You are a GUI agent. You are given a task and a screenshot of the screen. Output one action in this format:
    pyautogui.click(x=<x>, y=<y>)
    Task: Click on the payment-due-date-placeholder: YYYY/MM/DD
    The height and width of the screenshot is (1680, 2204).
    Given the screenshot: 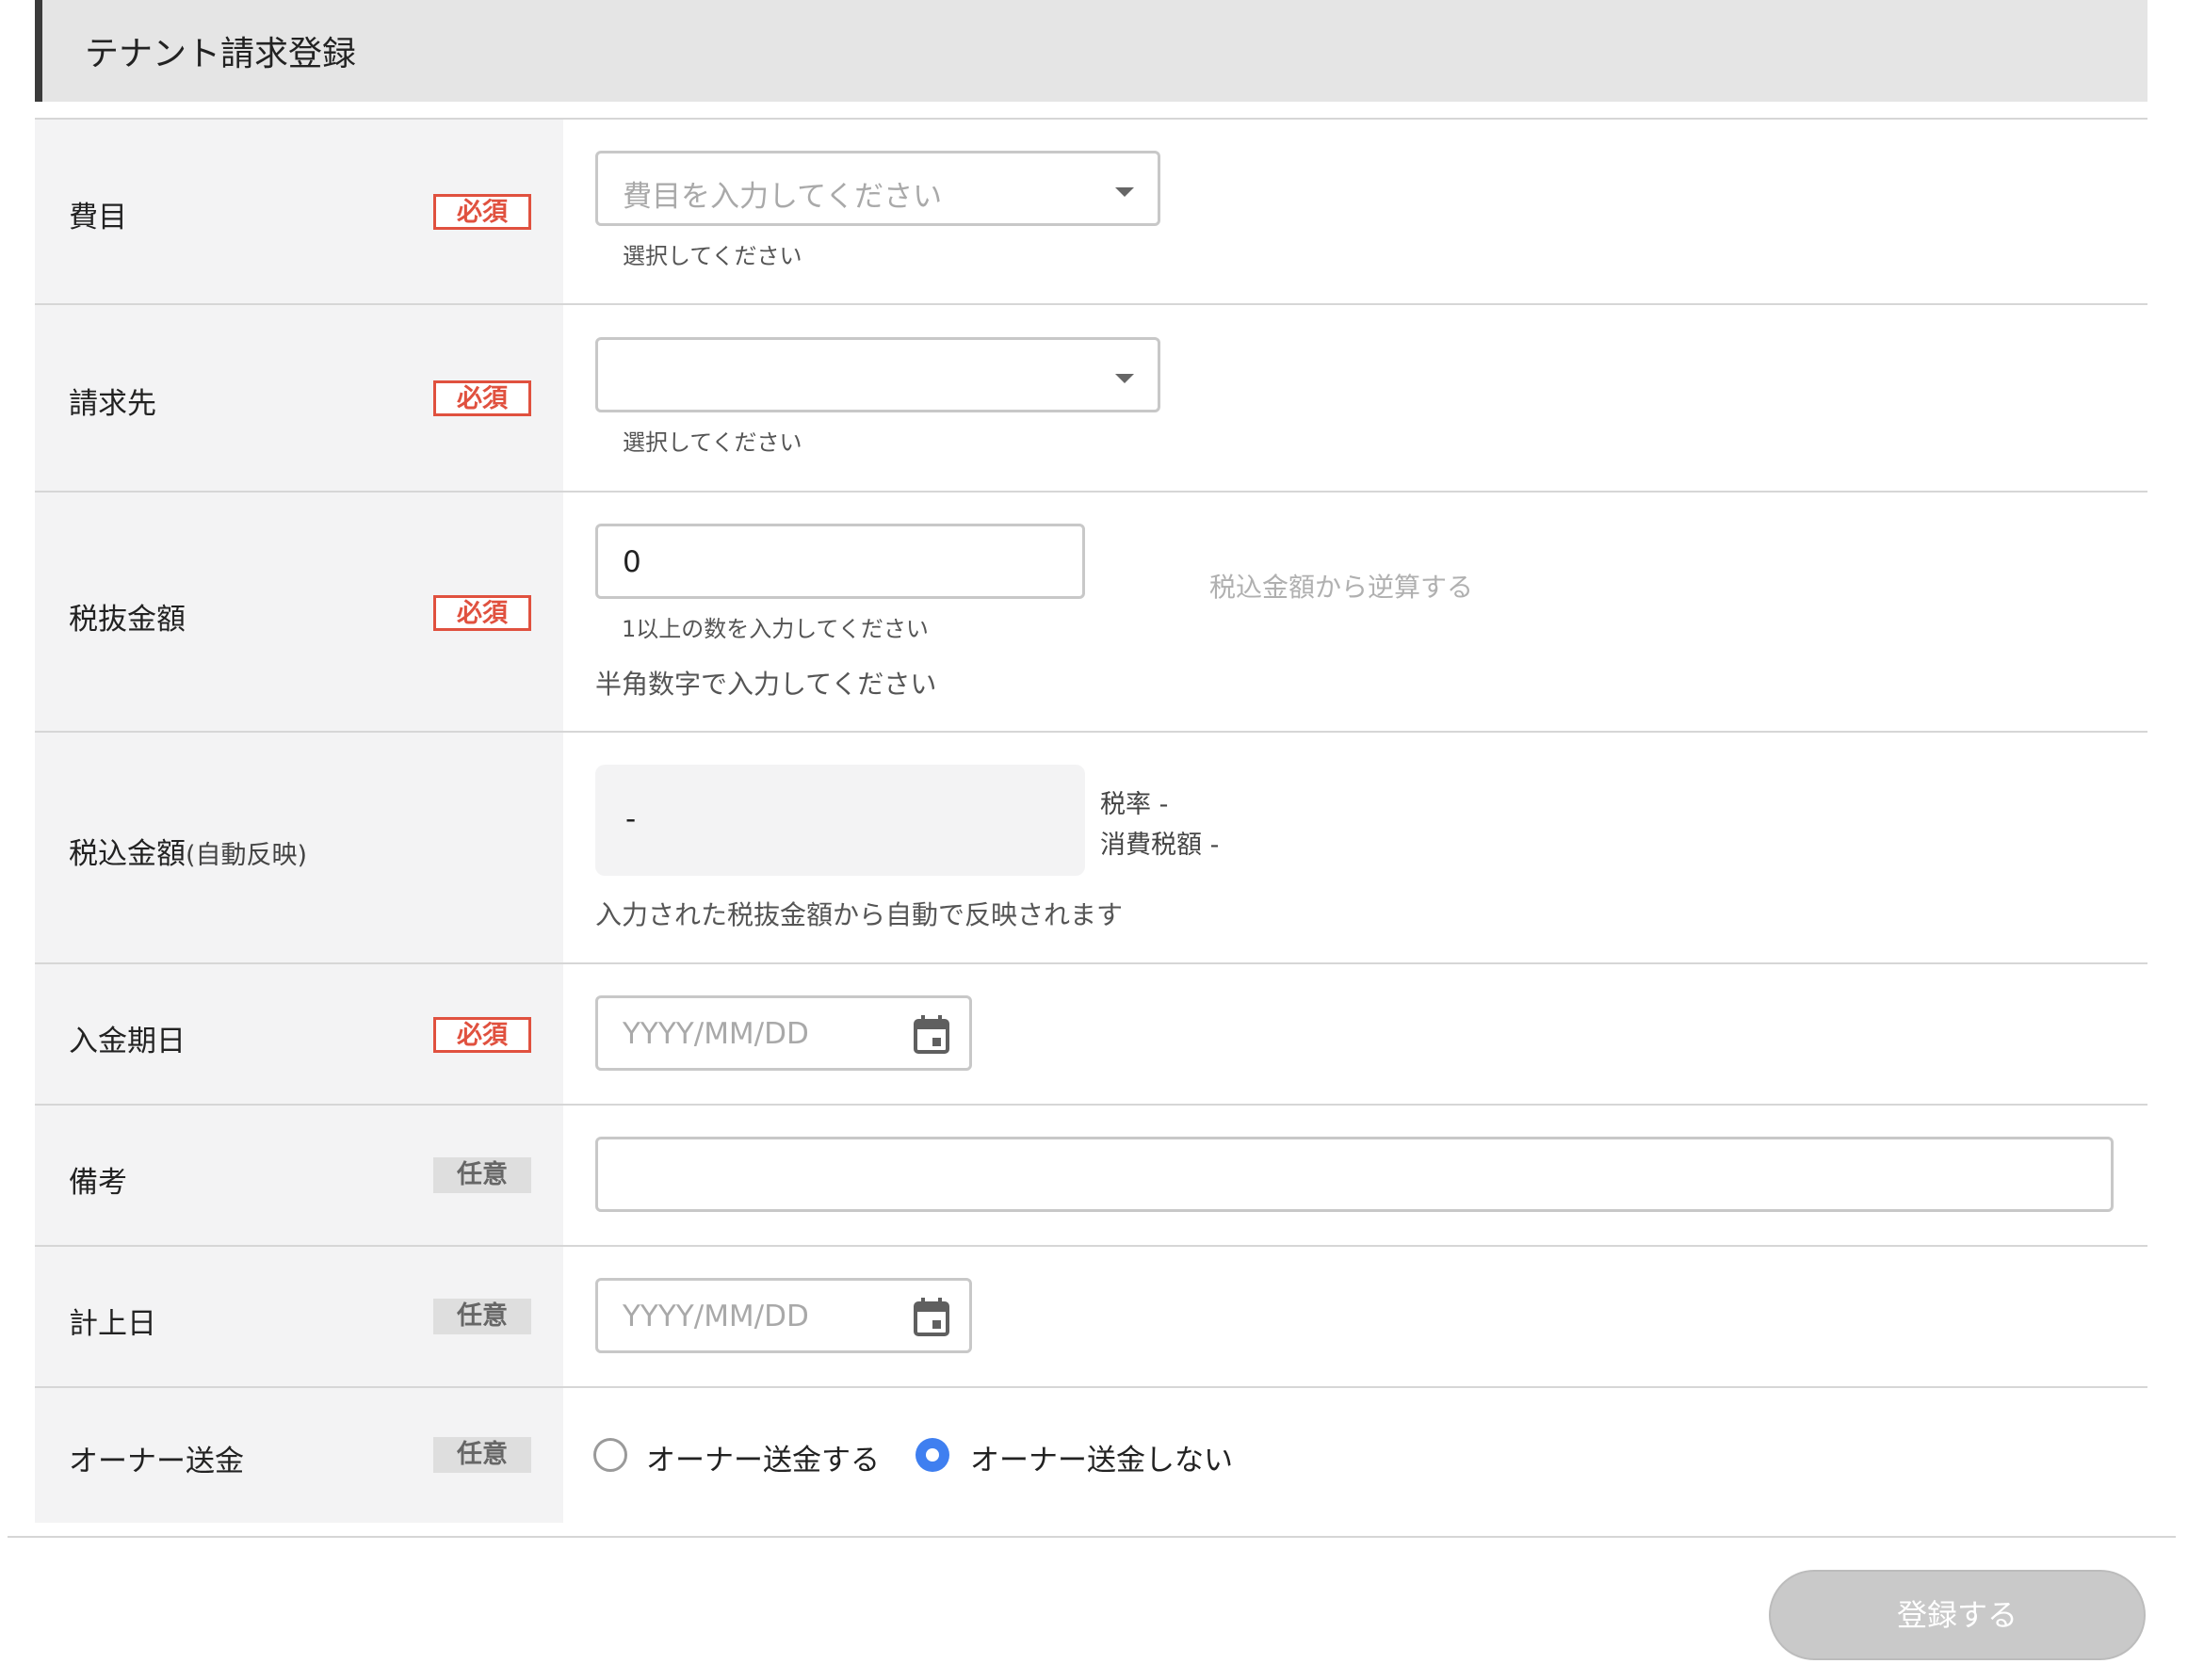 What is the action you would take?
    pyautogui.click(x=716, y=1034)
    